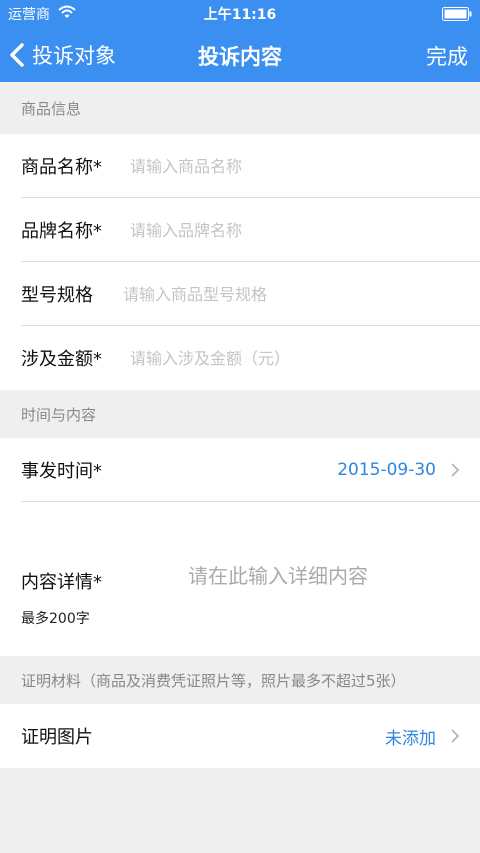 This screenshot has width=480, height=853. Describe the element at coordinates (61, 167) in the screenshot. I see `product-name-label: 商品名称*` at that location.